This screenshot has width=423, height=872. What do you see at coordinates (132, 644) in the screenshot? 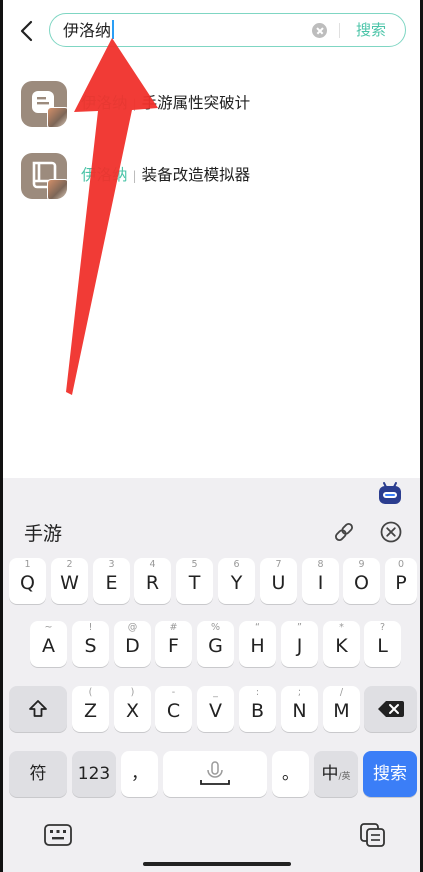
I see `key-d: @ D` at bounding box center [132, 644].